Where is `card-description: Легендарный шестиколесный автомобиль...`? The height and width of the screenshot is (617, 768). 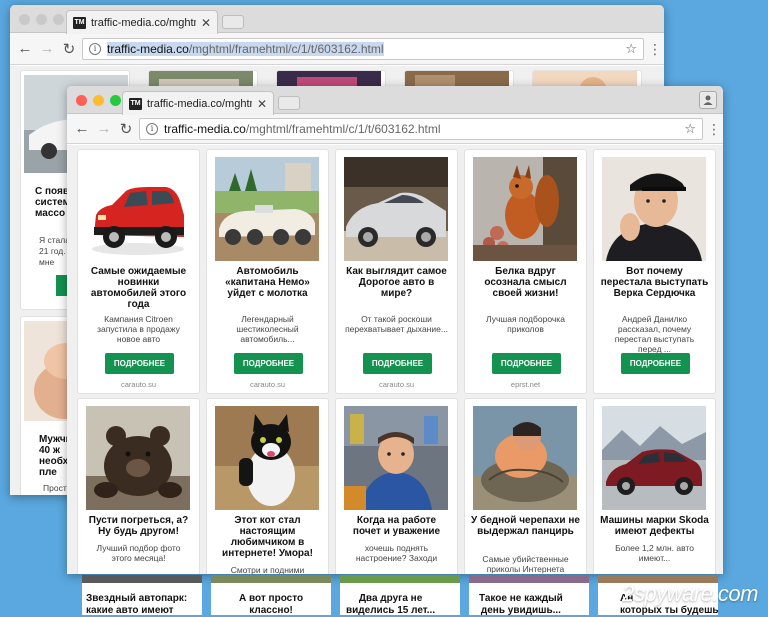
card-description: Легендарный шестиколесный автомобиль... is located at coordinates (267, 329).